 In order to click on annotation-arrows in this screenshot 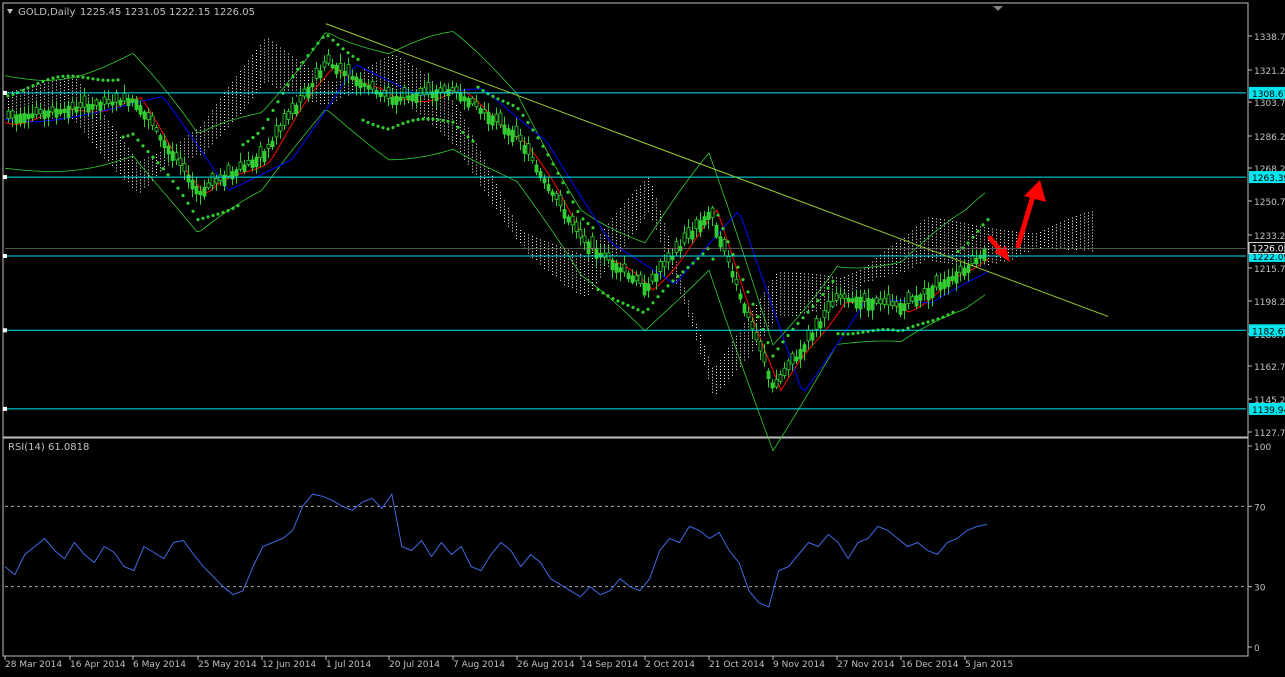, I will do `click(1016, 221)`.